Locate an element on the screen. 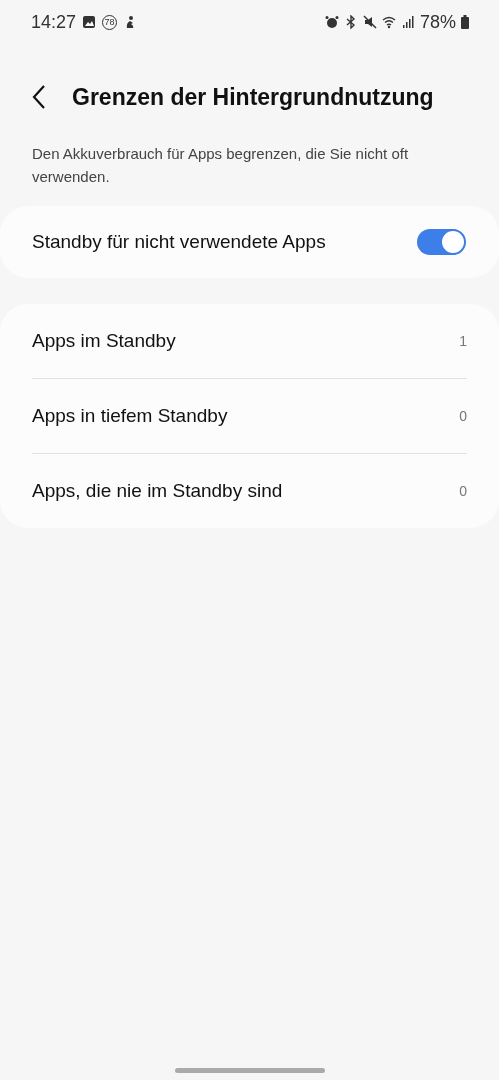 The width and height of the screenshot is (499, 1080). description-text: Den Akkuverbrauch für Apps begrenzen, die Sie nicht oft verwenden. is located at coordinates (220, 165).